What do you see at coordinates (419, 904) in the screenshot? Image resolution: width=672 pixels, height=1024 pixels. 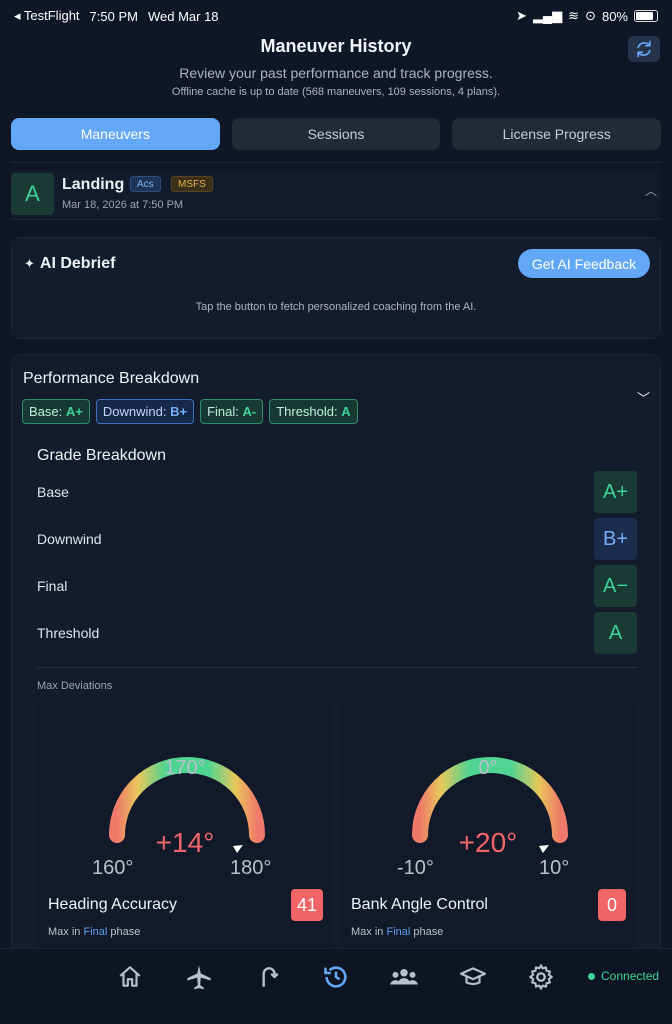 I see `gauge-title: Bank Angle Control` at bounding box center [419, 904].